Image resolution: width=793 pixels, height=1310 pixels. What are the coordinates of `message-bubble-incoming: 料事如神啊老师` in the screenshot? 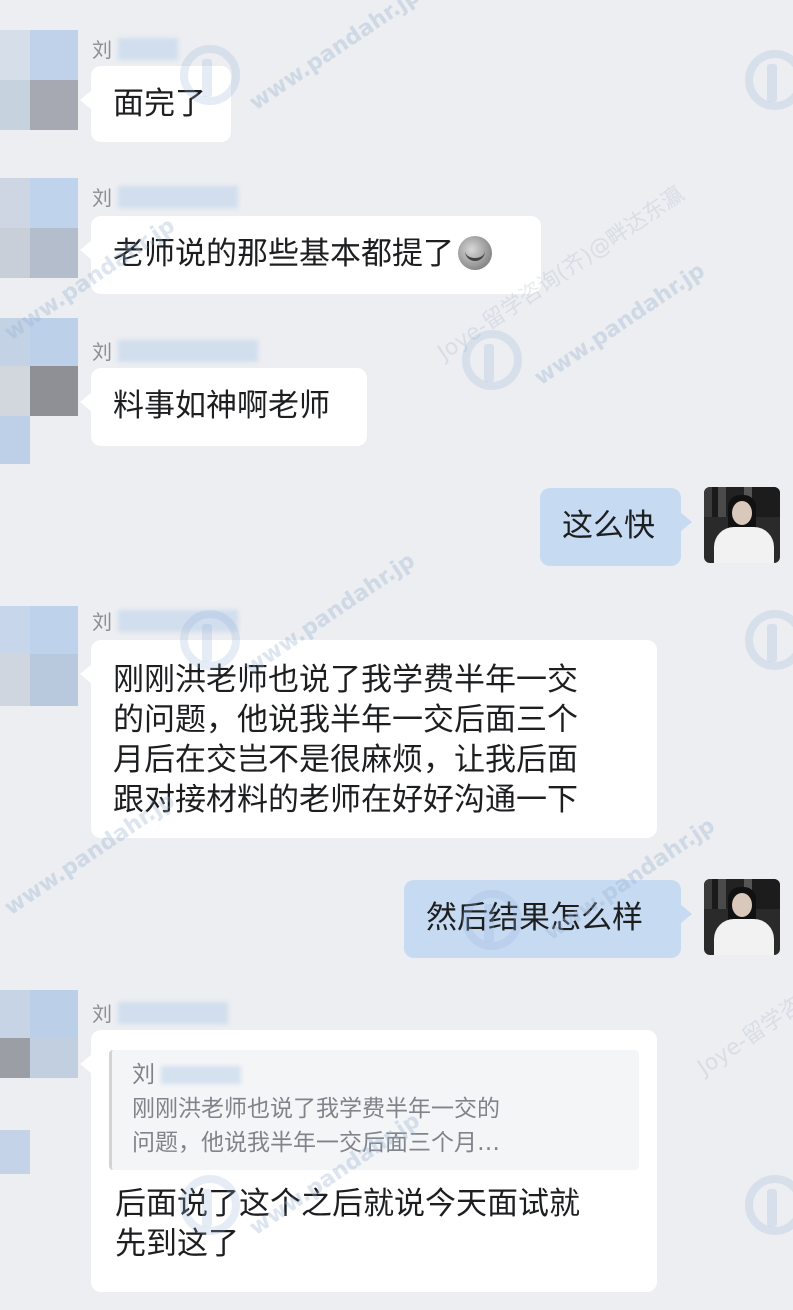 It's located at (223, 407).